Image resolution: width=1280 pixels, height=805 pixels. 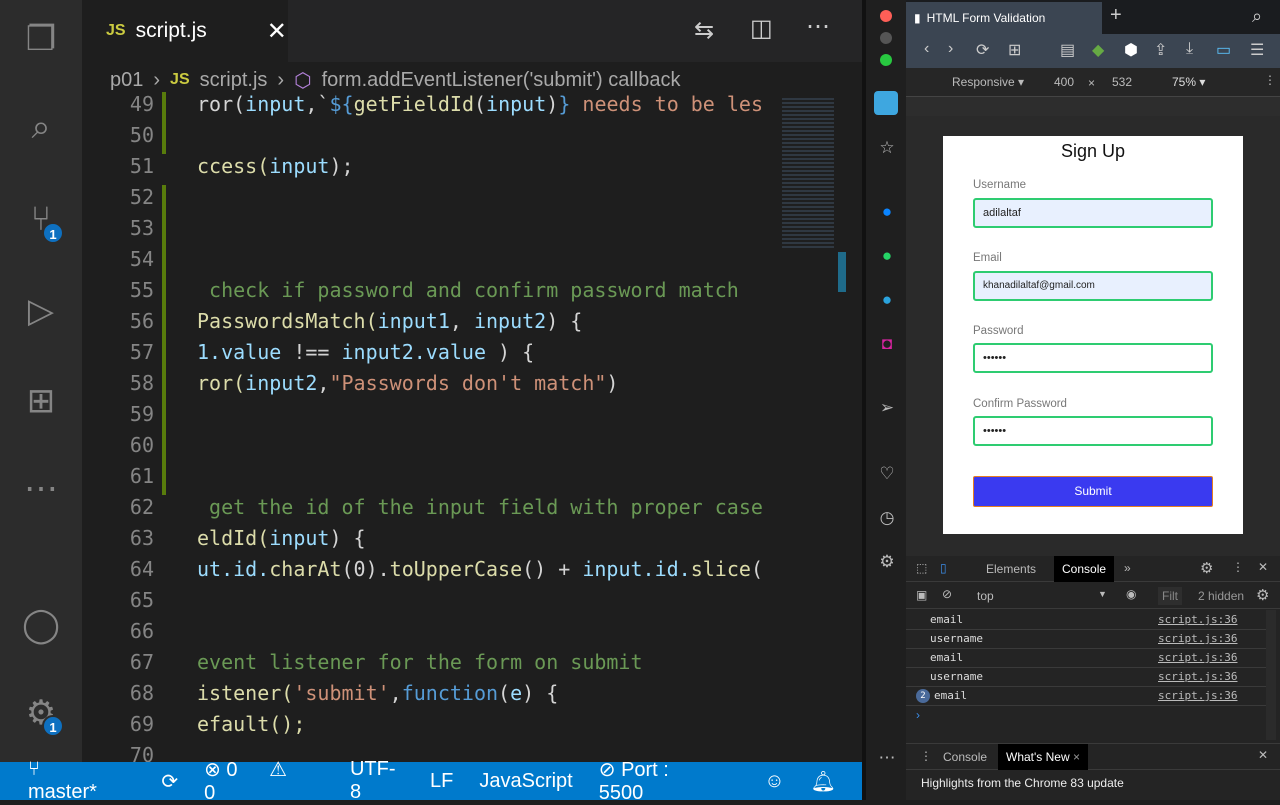 I want to click on code-line: eldId(input) {, so click(x=281, y=538).